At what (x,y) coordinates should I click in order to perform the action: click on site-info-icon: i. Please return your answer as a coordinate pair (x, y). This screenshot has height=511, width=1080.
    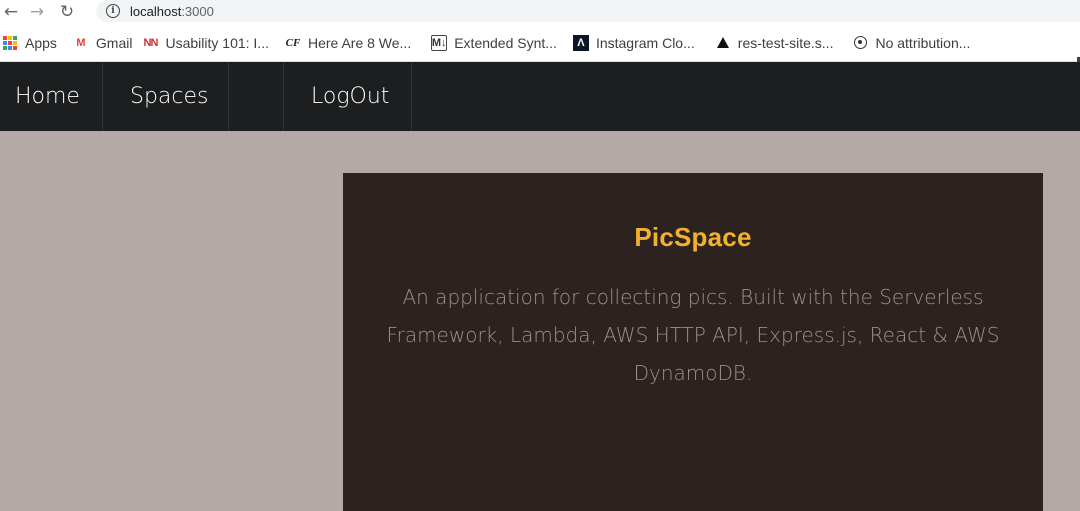
    Looking at the image, I should click on (113, 11).